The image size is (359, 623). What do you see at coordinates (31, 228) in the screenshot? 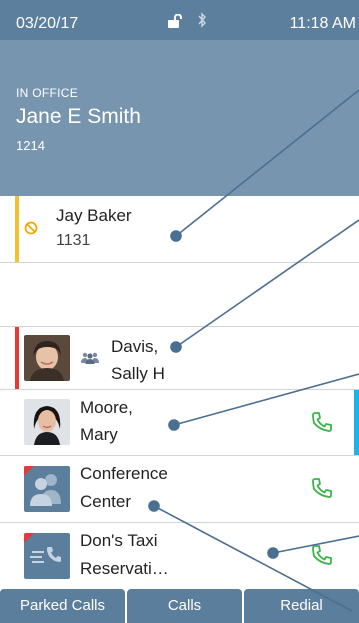
I see `do-not-disturb-icon` at bounding box center [31, 228].